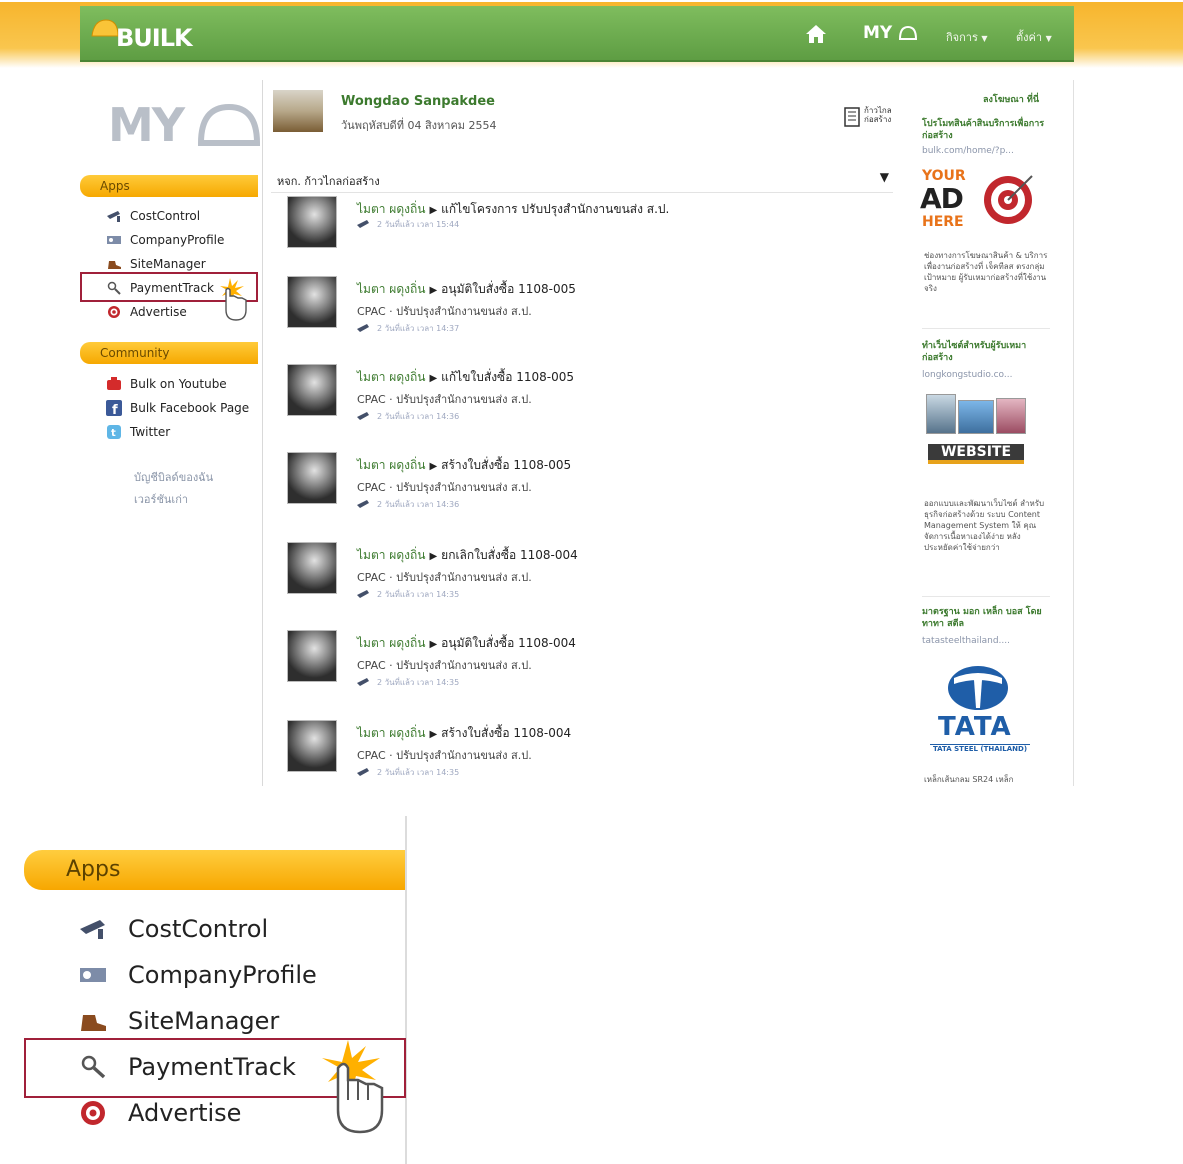 The image size is (1183, 1164). I want to click on profile-date: วันพฤหัสบดีที่ 04 สิงหาคม 2554, so click(419, 125).